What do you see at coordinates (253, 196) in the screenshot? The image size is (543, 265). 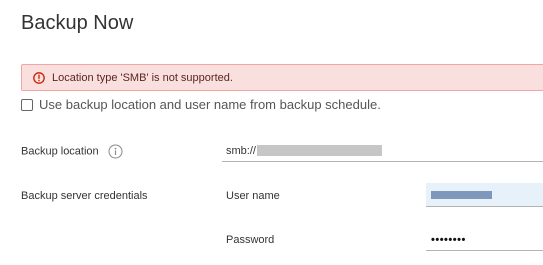 I see `username-label: User name` at bounding box center [253, 196].